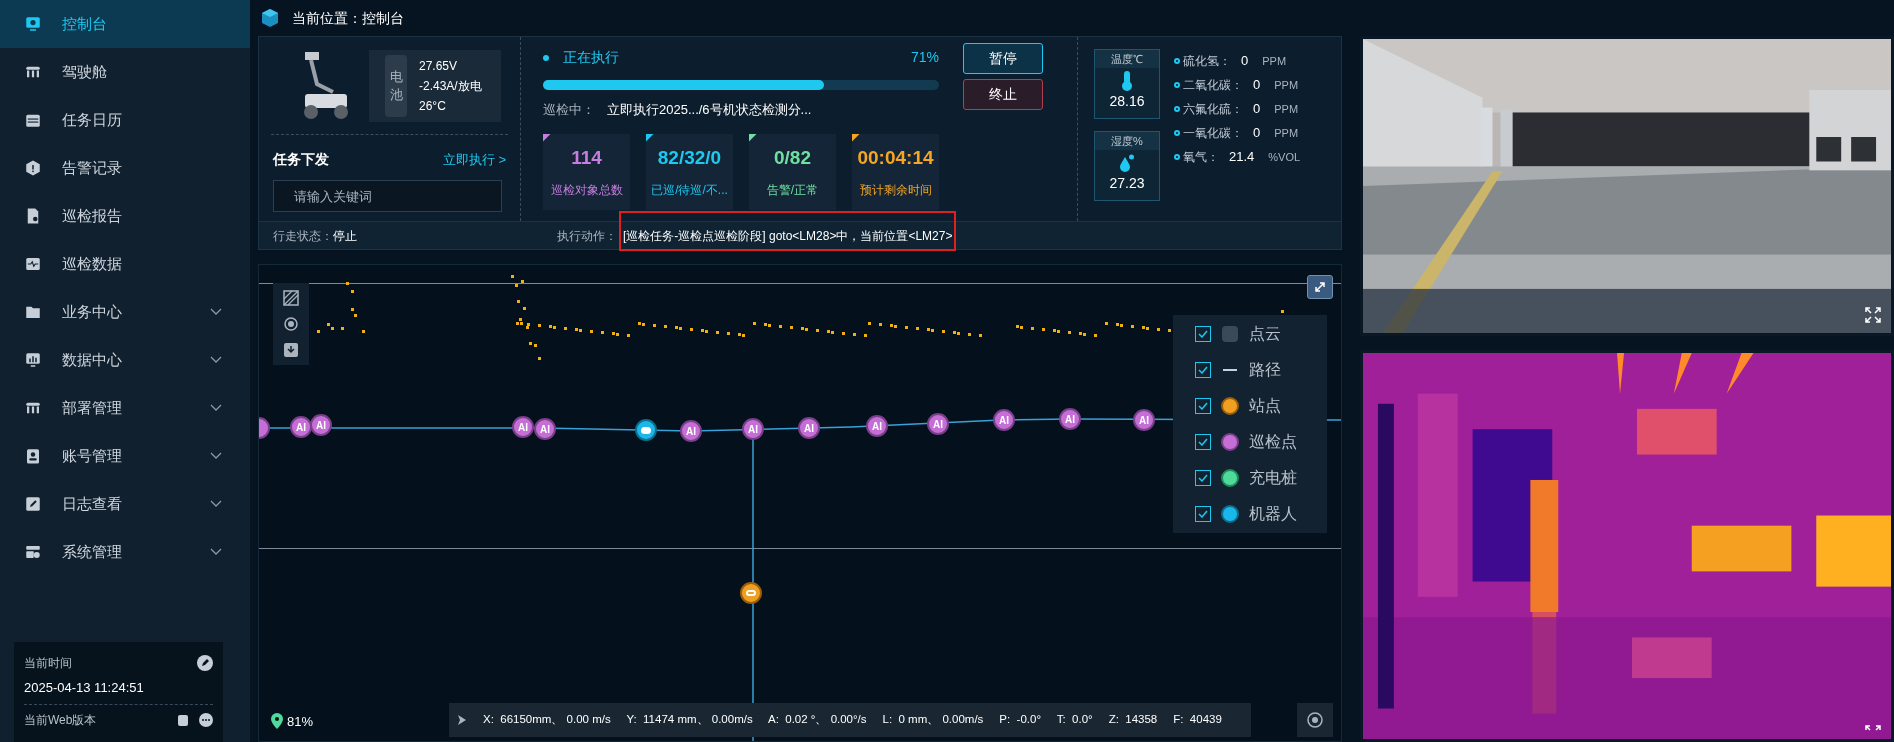  Describe the element at coordinates (33, 552) in the screenshot. I see `settings-icon` at that location.